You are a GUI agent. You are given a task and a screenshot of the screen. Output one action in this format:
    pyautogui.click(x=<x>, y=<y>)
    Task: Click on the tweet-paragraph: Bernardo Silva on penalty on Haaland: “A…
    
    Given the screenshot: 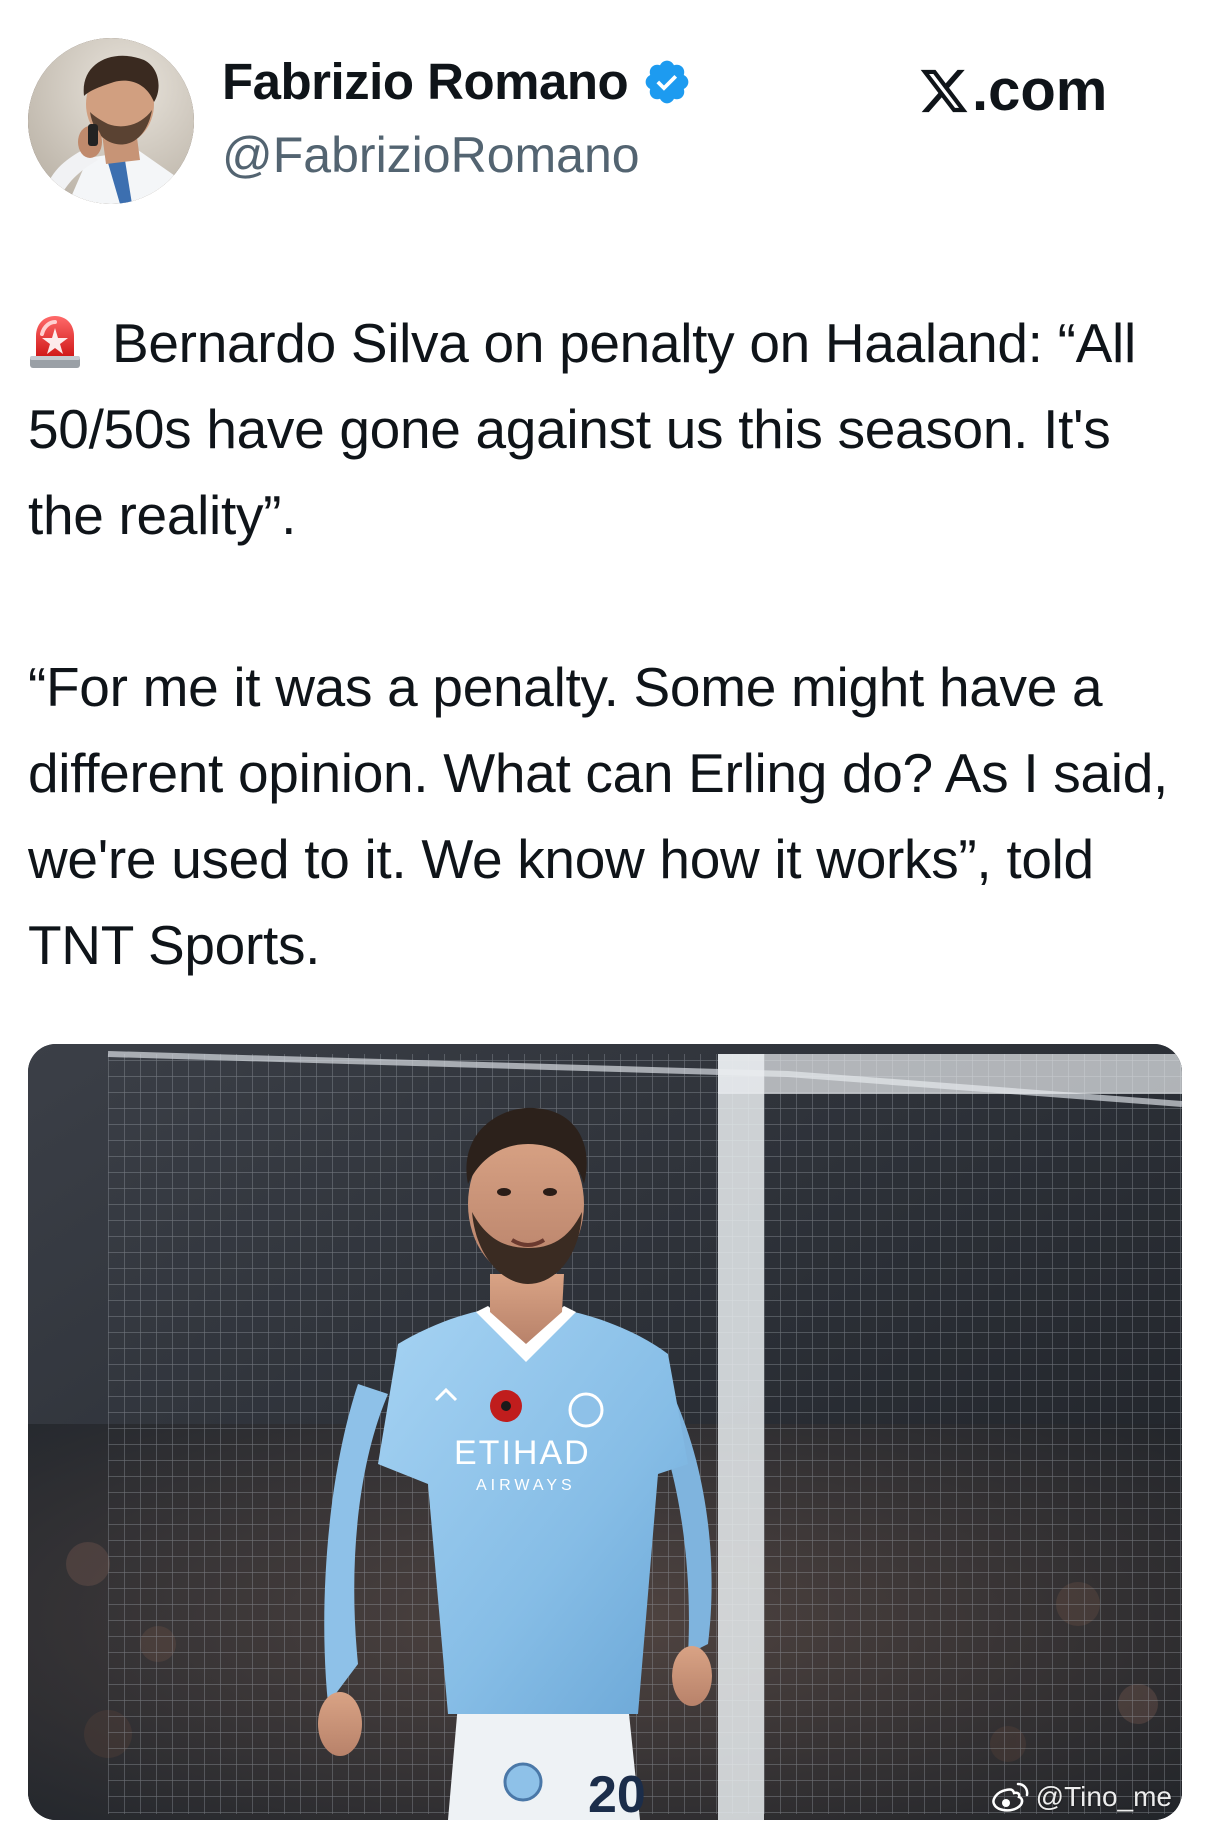 What is the action you would take?
    pyautogui.click(x=603, y=429)
    